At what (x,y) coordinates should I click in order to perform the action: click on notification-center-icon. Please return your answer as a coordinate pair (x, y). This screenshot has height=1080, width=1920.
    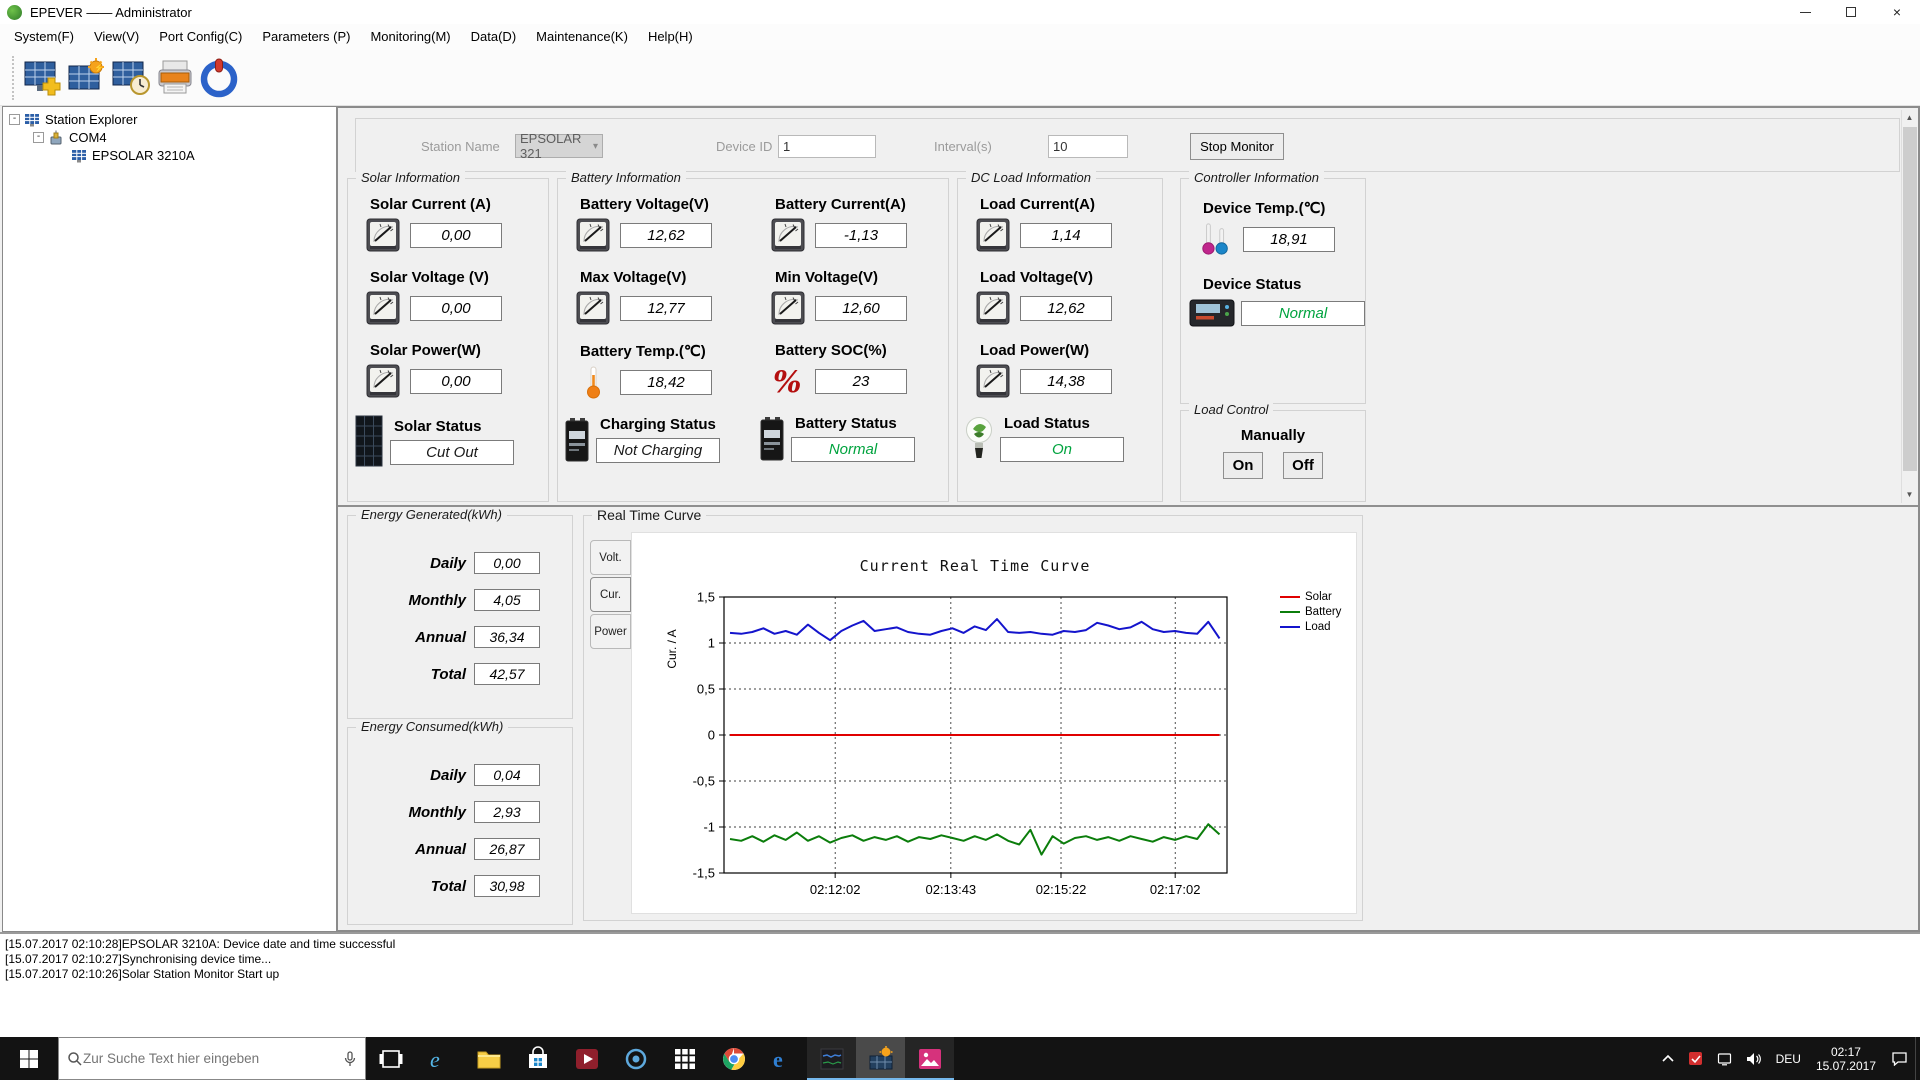
    Looking at the image, I should click on (1899, 1058).